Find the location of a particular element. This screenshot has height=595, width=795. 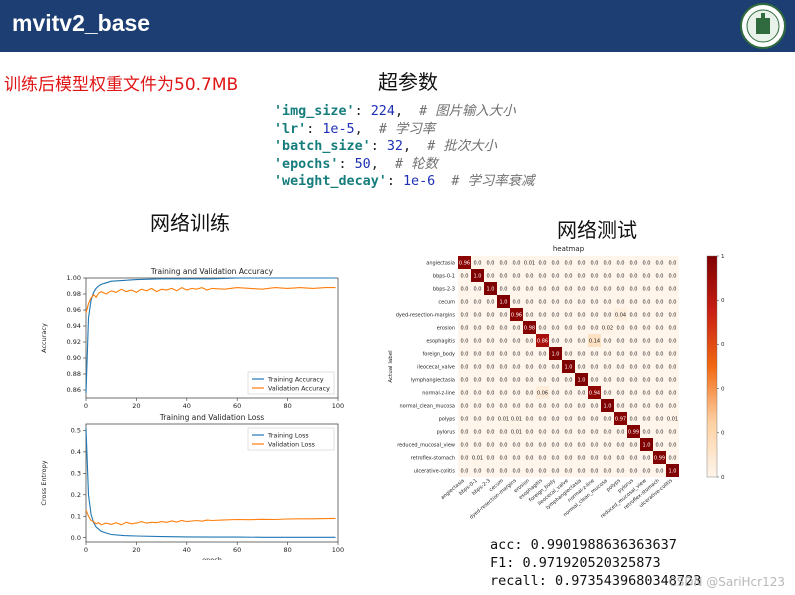

heatmap-cell-value: 0.97 is located at coordinates (620, 419).